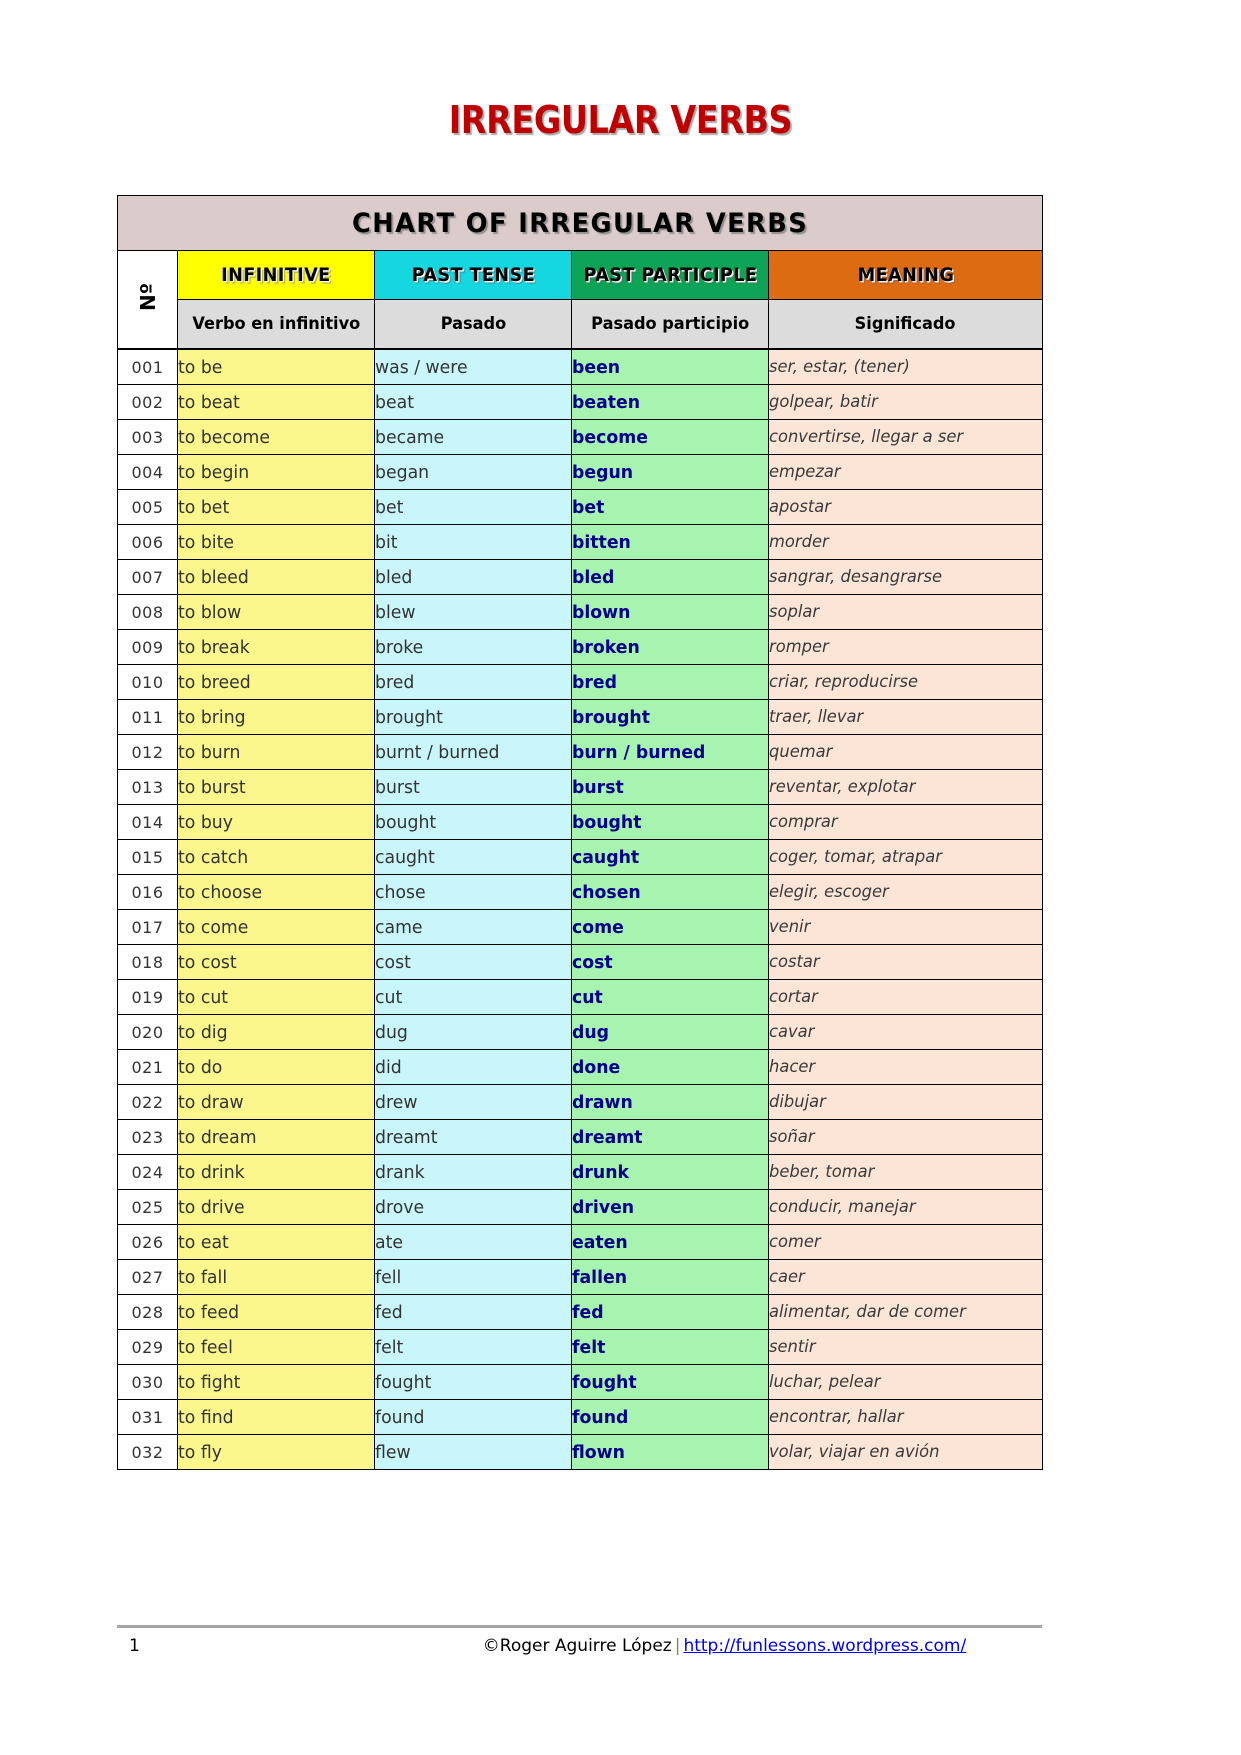 This screenshot has width=1241, height=1755. Describe the element at coordinates (147, 1452) in the screenshot. I see `row-number: 032` at that location.